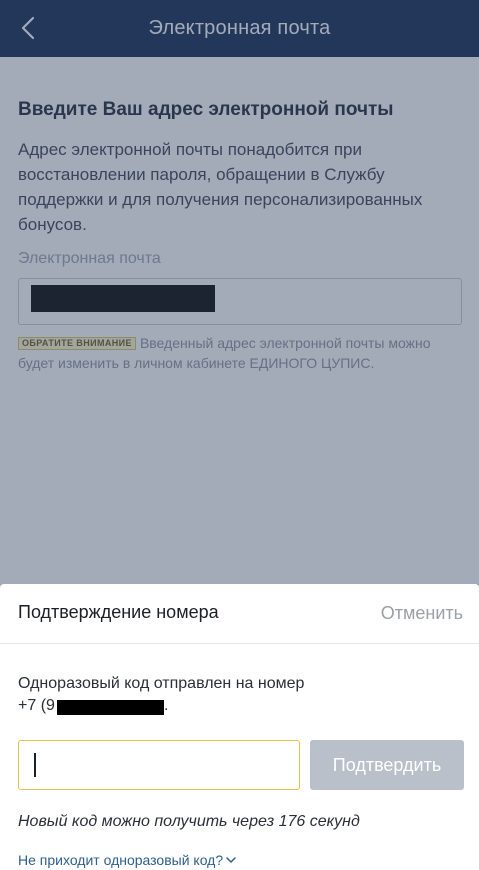 This screenshot has height=870, width=479. What do you see at coordinates (161, 683) in the screenshot?
I see `code-sent-text: Одноразовый код отправлен на номер` at bounding box center [161, 683].